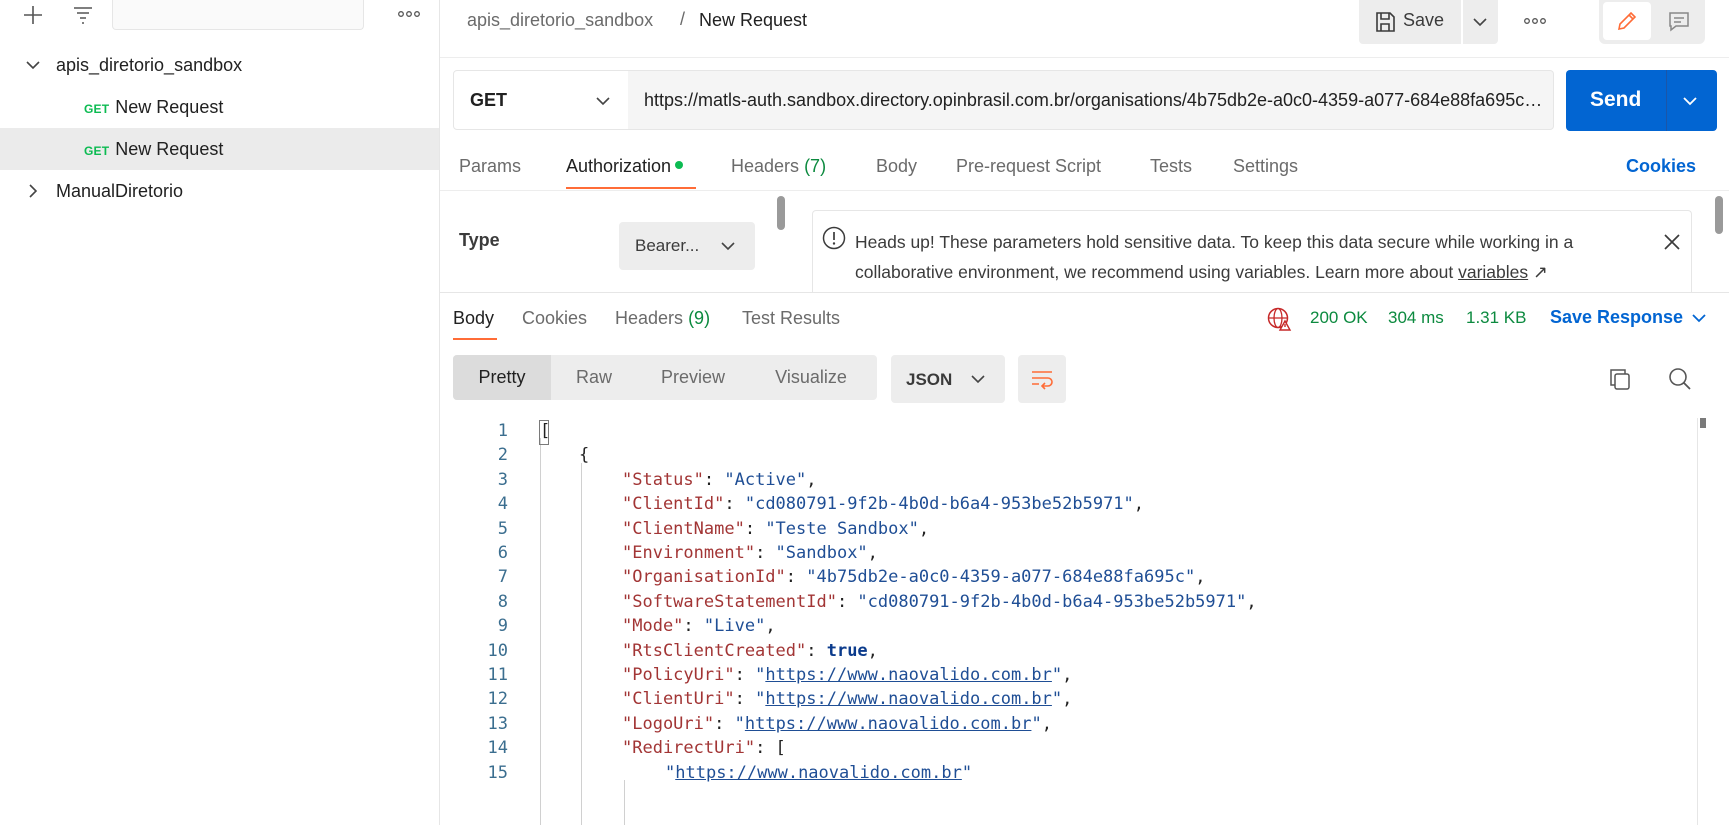 This screenshot has width=1729, height=825. I want to click on send-divider, so click(1666, 100).